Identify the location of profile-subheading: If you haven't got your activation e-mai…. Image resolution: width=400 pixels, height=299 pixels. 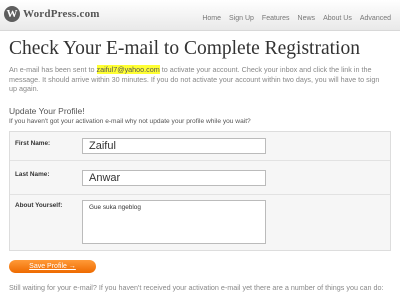
(130, 121).